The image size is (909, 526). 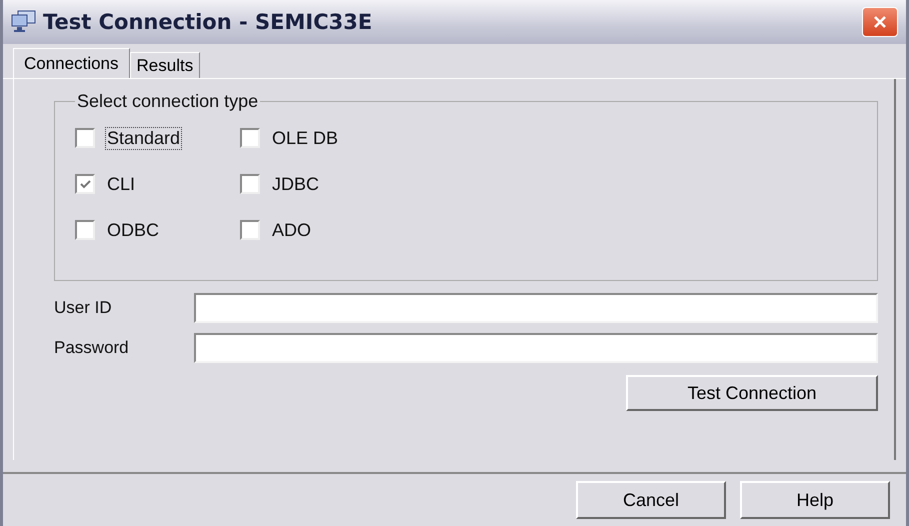 I want to click on checkbox-label: ADO, so click(x=292, y=230).